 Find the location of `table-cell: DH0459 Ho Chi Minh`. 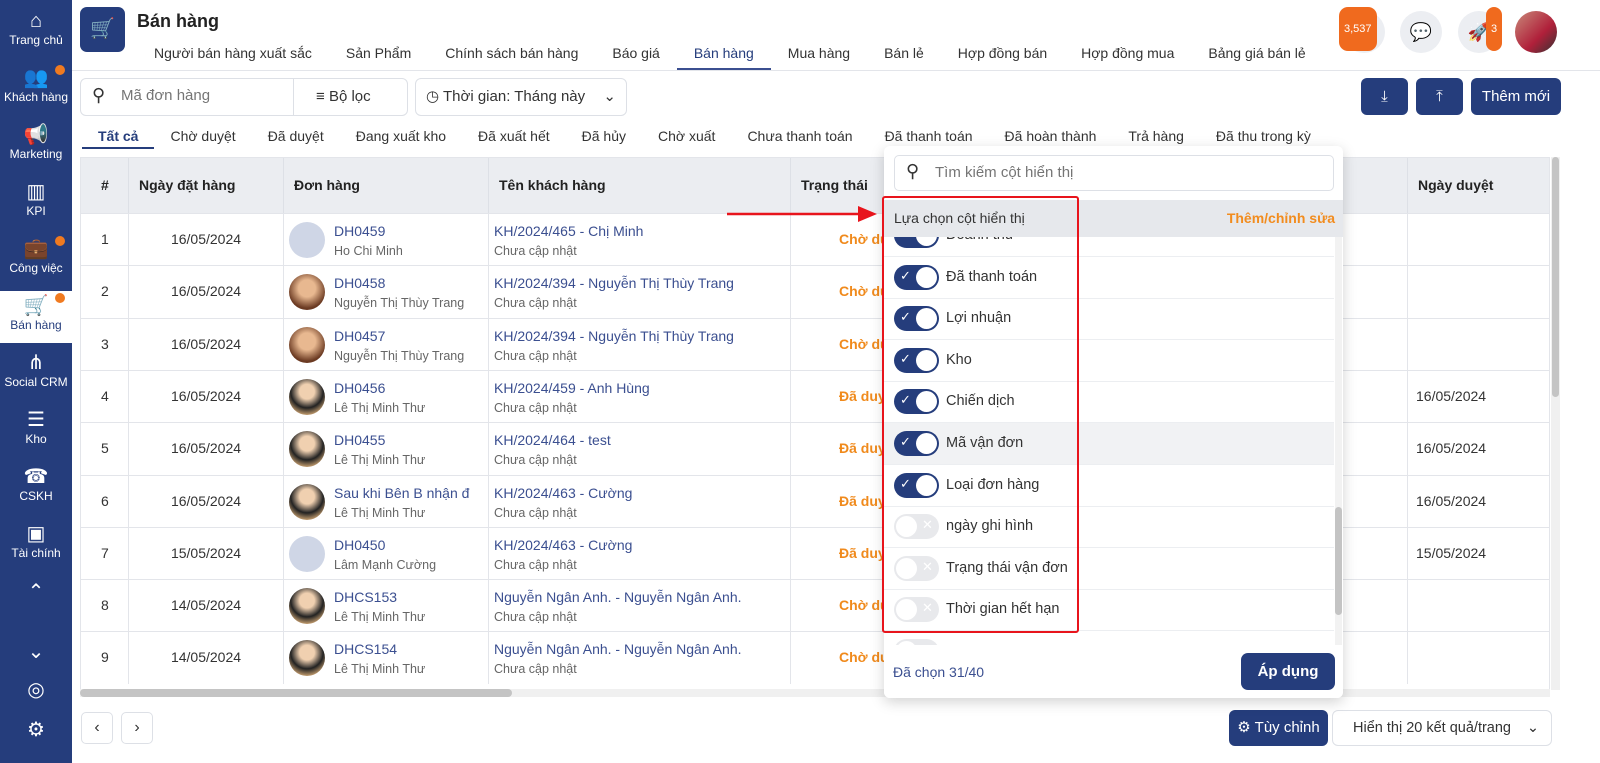

table-cell: DH0459 Ho Chi Minh is located at coordinates (386, 240).